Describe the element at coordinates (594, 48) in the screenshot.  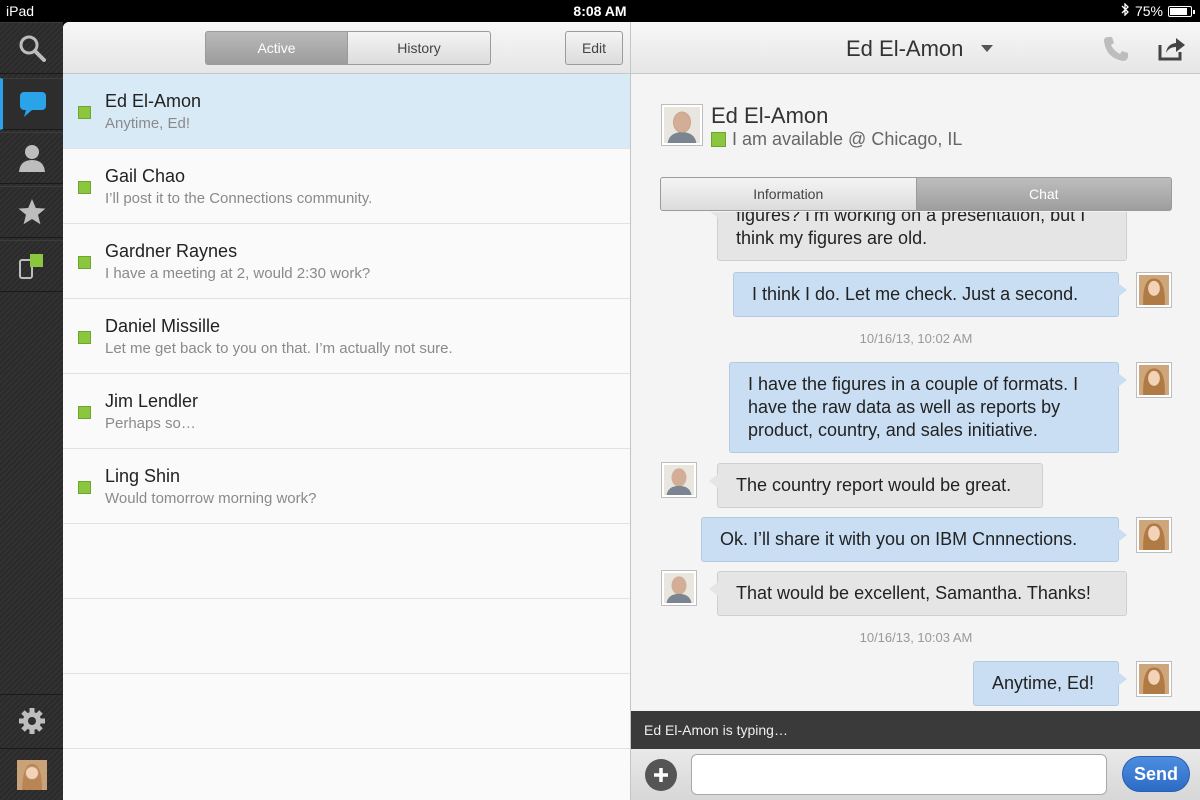
I see `edit-button: Edit` at that location.